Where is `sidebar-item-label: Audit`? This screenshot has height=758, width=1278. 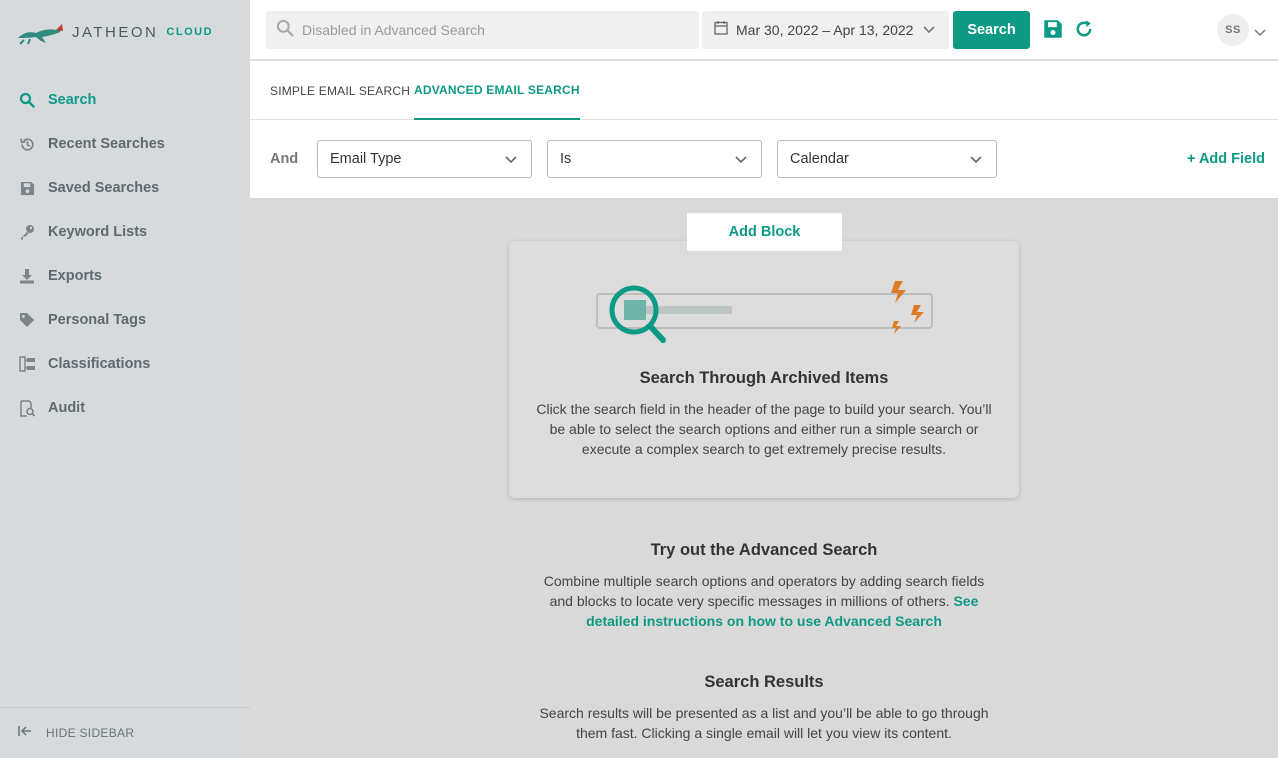
sidebar-item-label: Audit is located at coordinates (67, 408).